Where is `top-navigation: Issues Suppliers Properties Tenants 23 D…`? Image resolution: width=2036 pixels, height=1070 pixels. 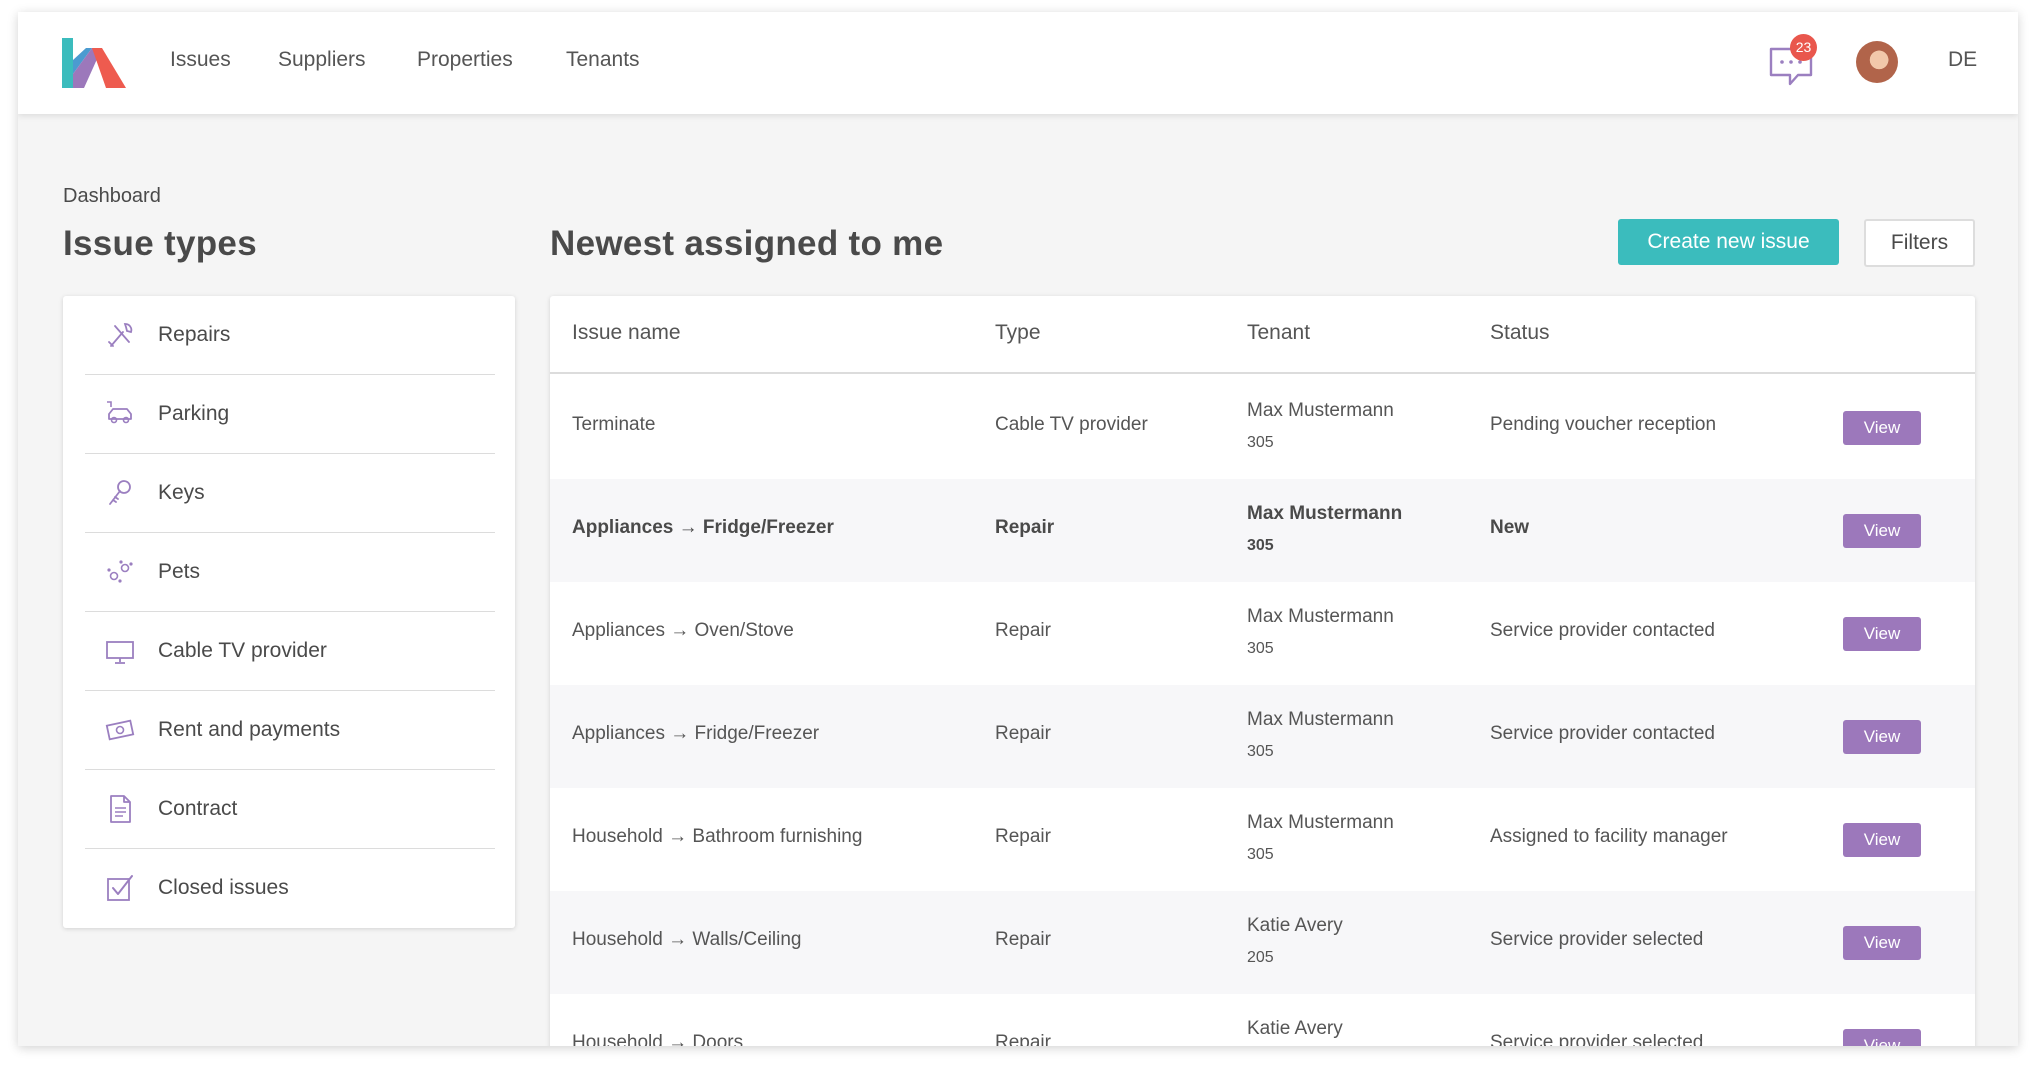
top-navigation: Issues Suppliers Properties Tenants 23 D… is located at coordinates (1018, 63).